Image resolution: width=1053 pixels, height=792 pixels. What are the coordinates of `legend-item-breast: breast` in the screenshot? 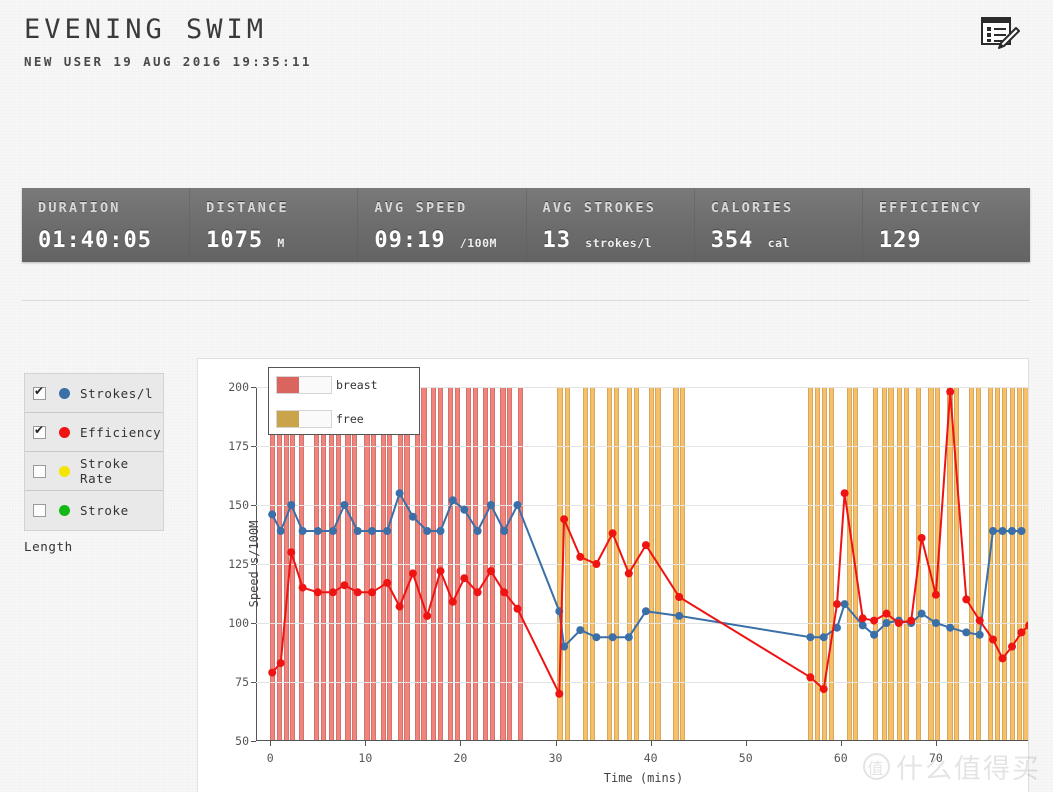 It's located at (344, 385).